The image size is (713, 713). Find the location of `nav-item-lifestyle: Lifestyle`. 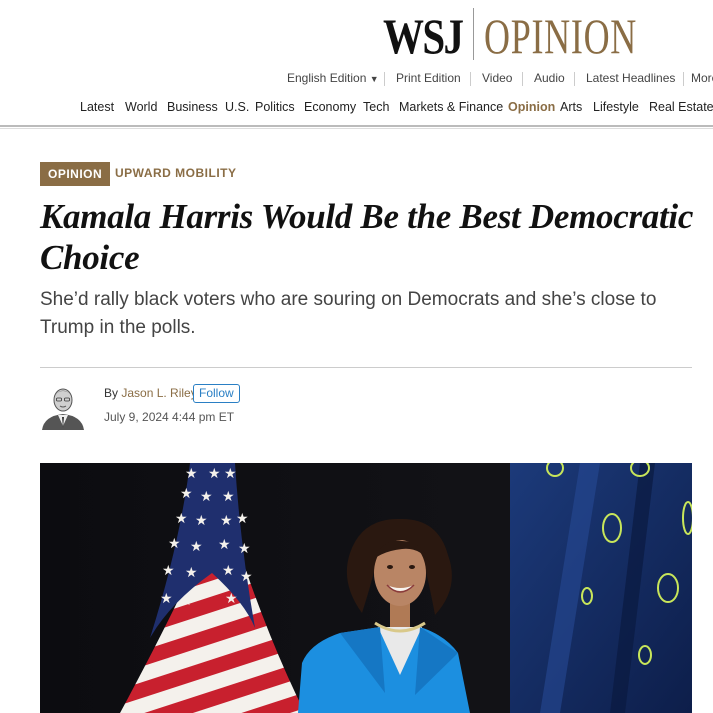

nav-item-lifestyle: Lifestyle is located at coordinates (616, 107).